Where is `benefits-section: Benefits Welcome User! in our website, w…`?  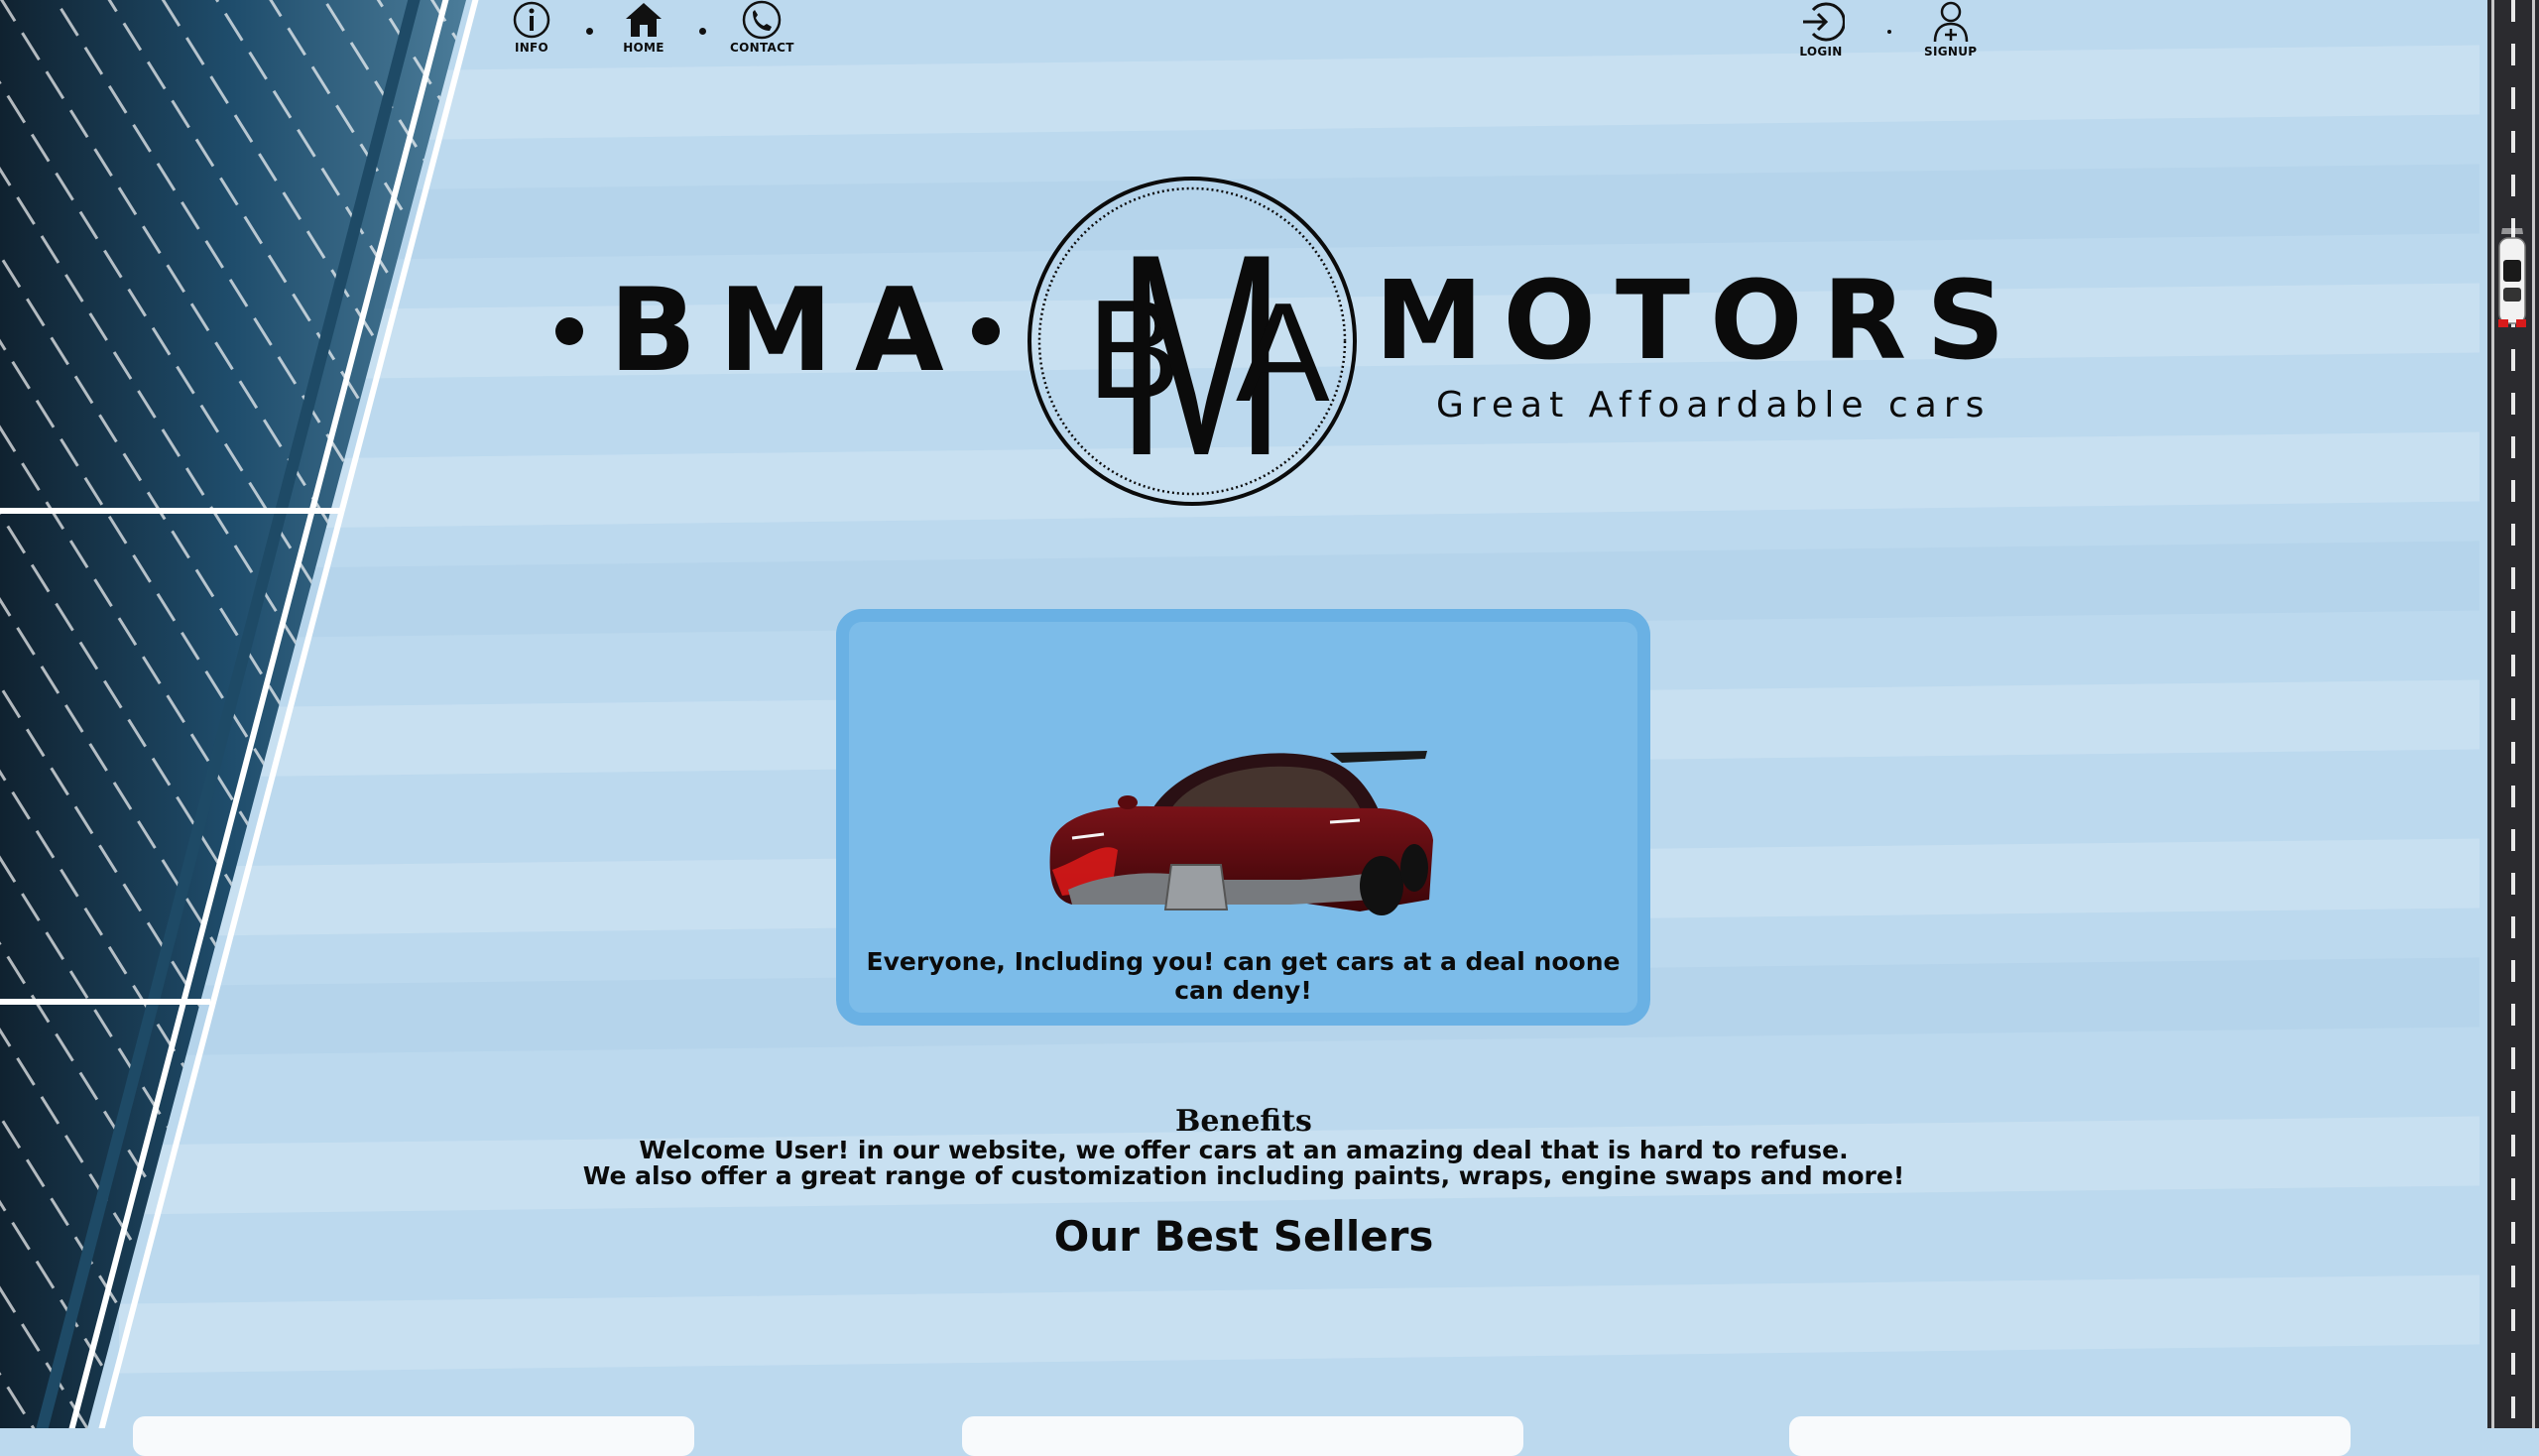
benefits-section: Benefits Welcome User! in our website, w… is located at coordinates (1244, 1146).